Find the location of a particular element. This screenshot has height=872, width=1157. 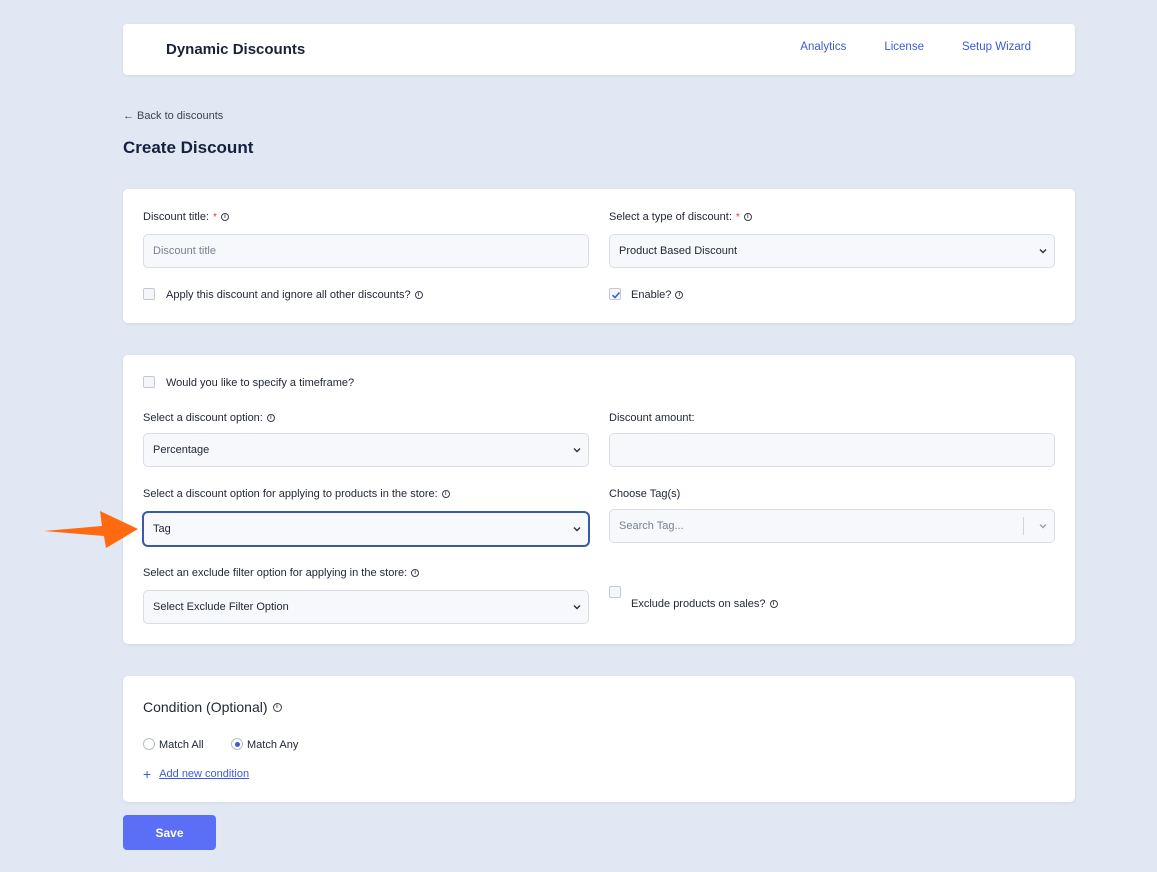

discount-type-value: Product Based Discount is located at coordinates (678, 251).